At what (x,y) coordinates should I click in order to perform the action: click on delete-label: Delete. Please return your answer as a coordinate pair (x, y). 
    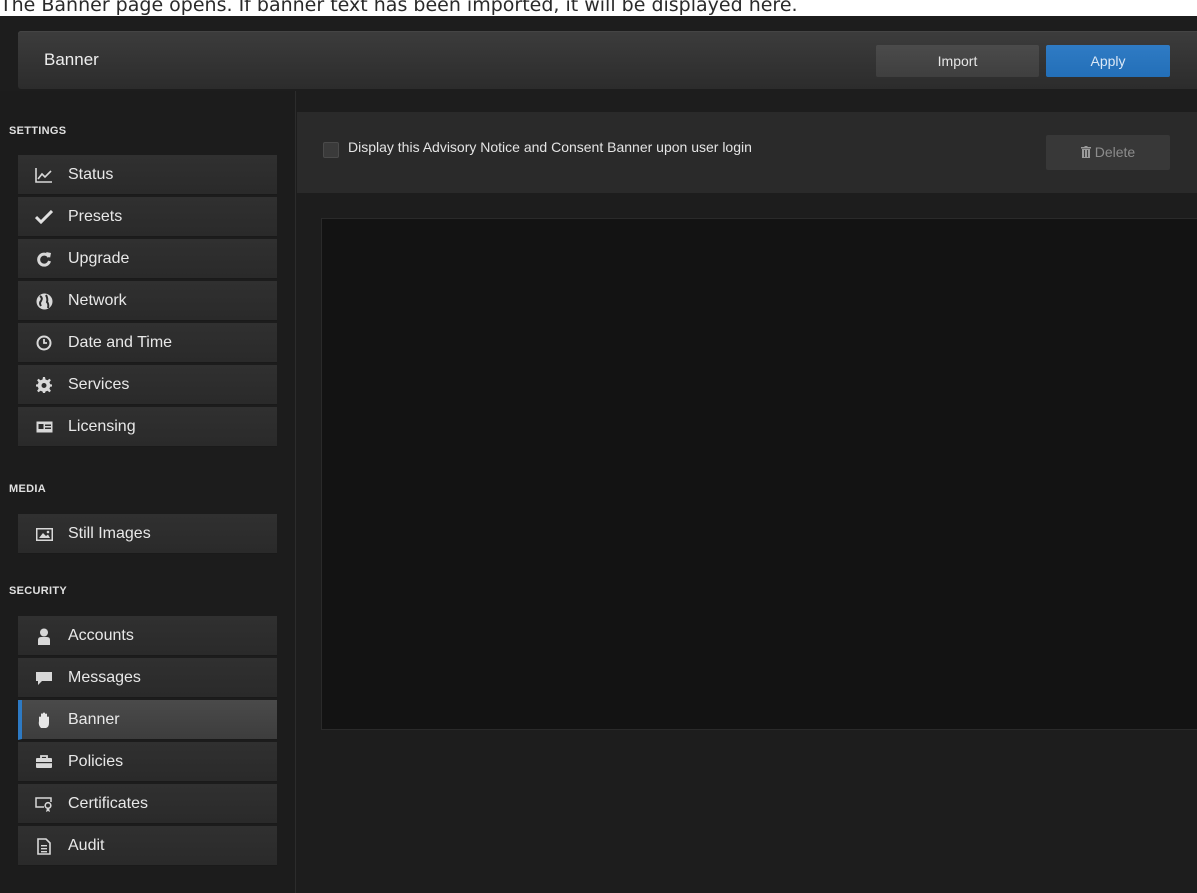
    Looking at the image, I should click on (1115, 152).